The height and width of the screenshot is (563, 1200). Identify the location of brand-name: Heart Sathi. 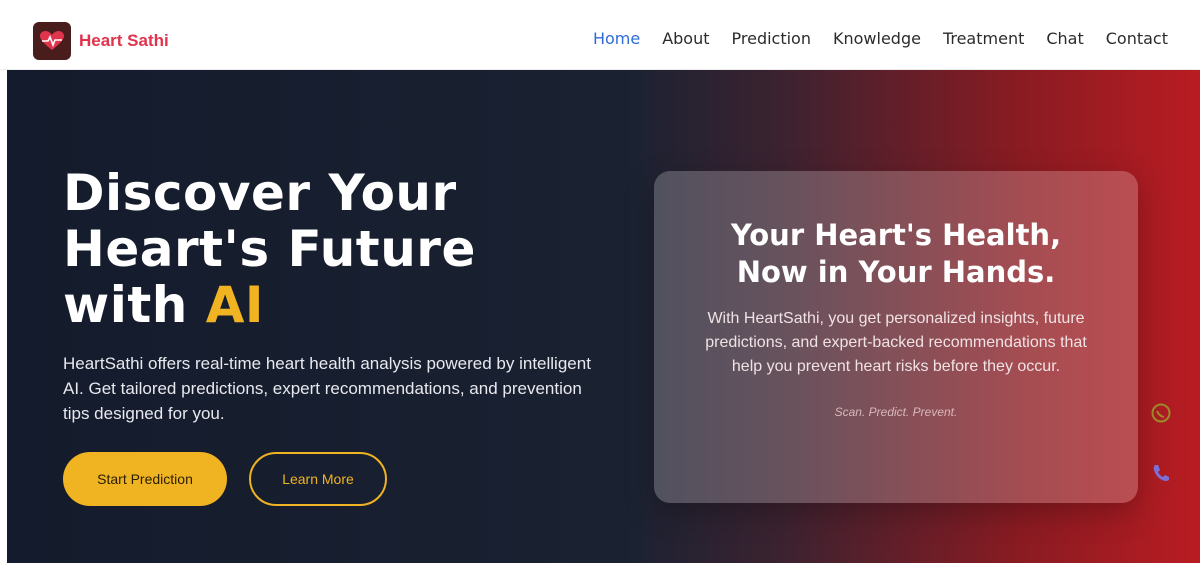
(124, 40).